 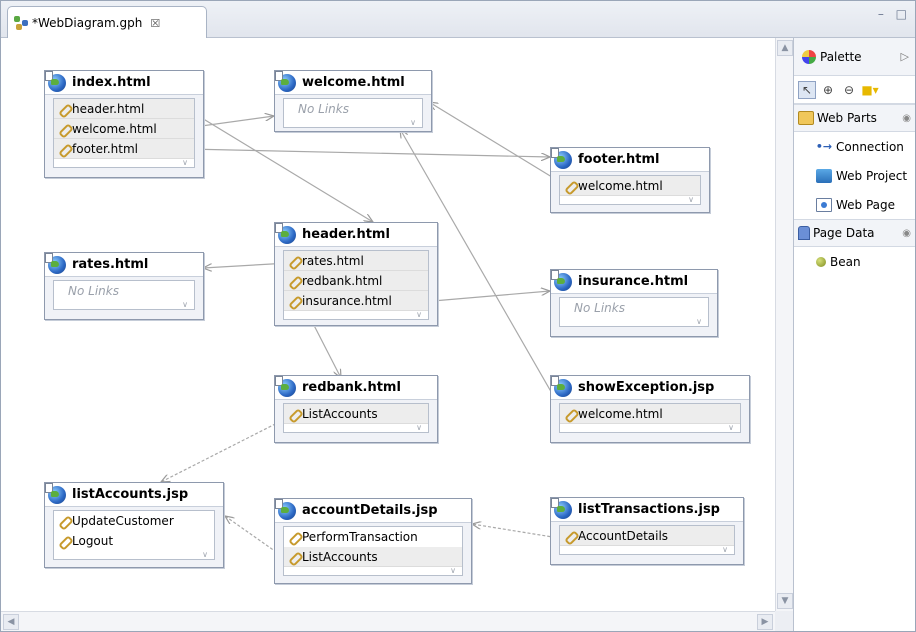 I want to click on node-listtransactions-jsp: listTransactions.jsp AccountDetails ∨, so click(x=647, y=531).